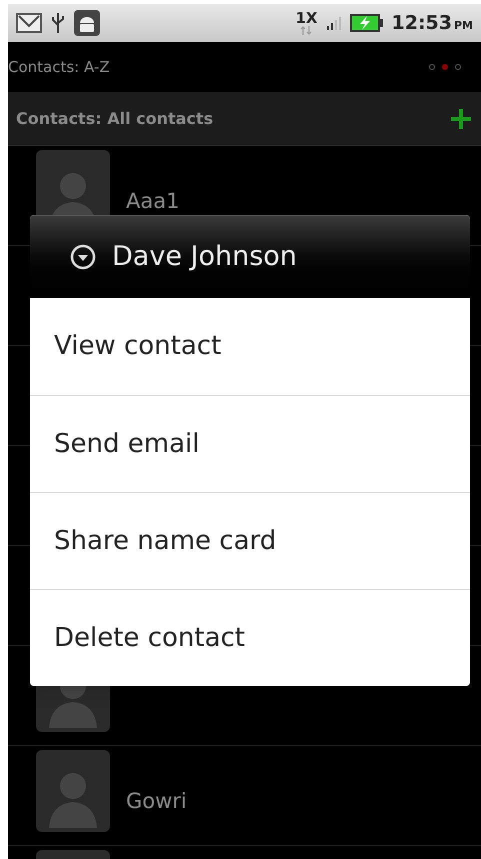 Image resolution: width=481 pixels, height=859 pixels. What do you see at coordinates (115, 119) in the screenshot?
I see `list-header-title: Contacts: All contacts` at bounding box center [115, 119].